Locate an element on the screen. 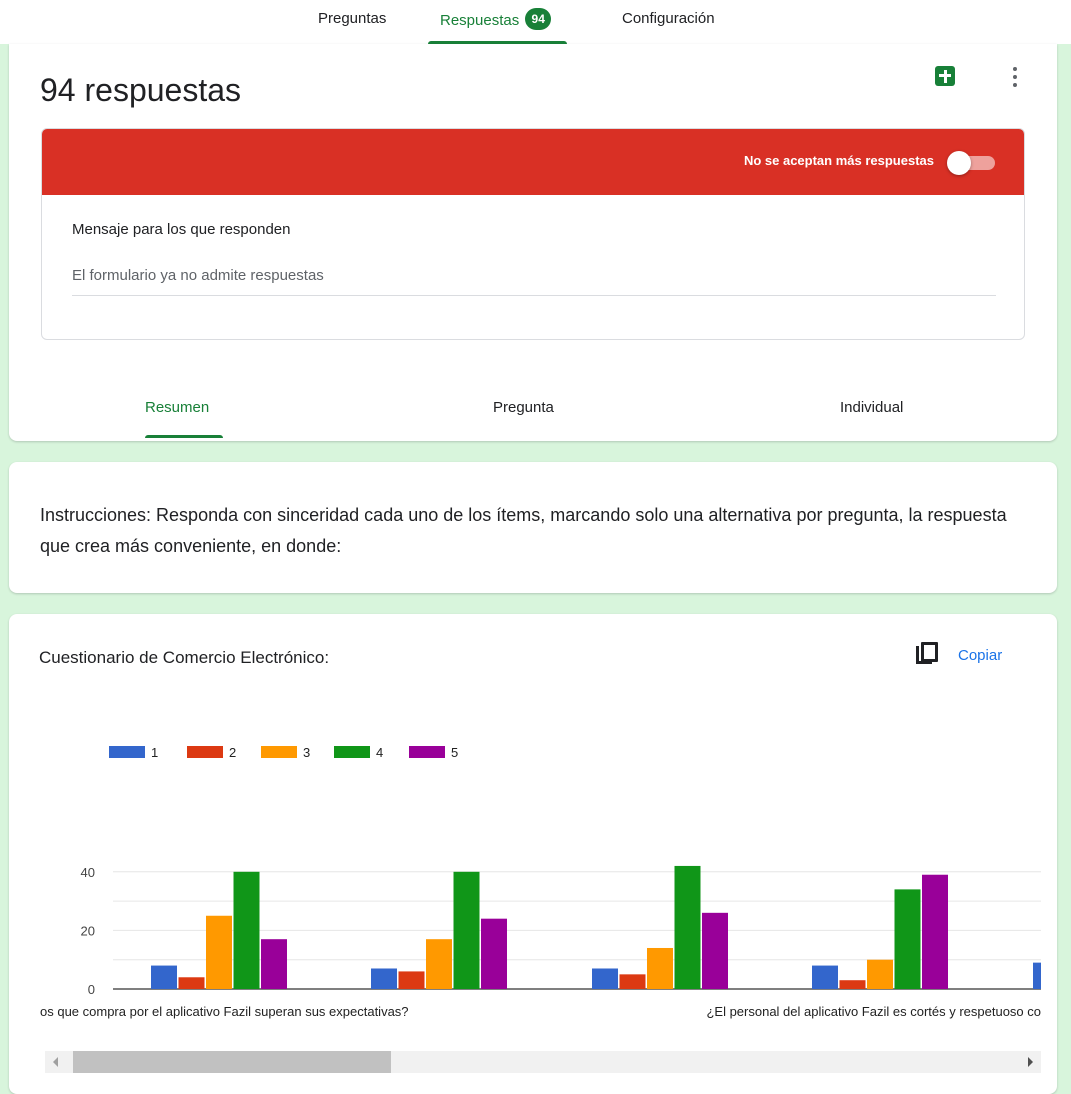  legend-label-1: 1 is located at coordinates (154, 752).